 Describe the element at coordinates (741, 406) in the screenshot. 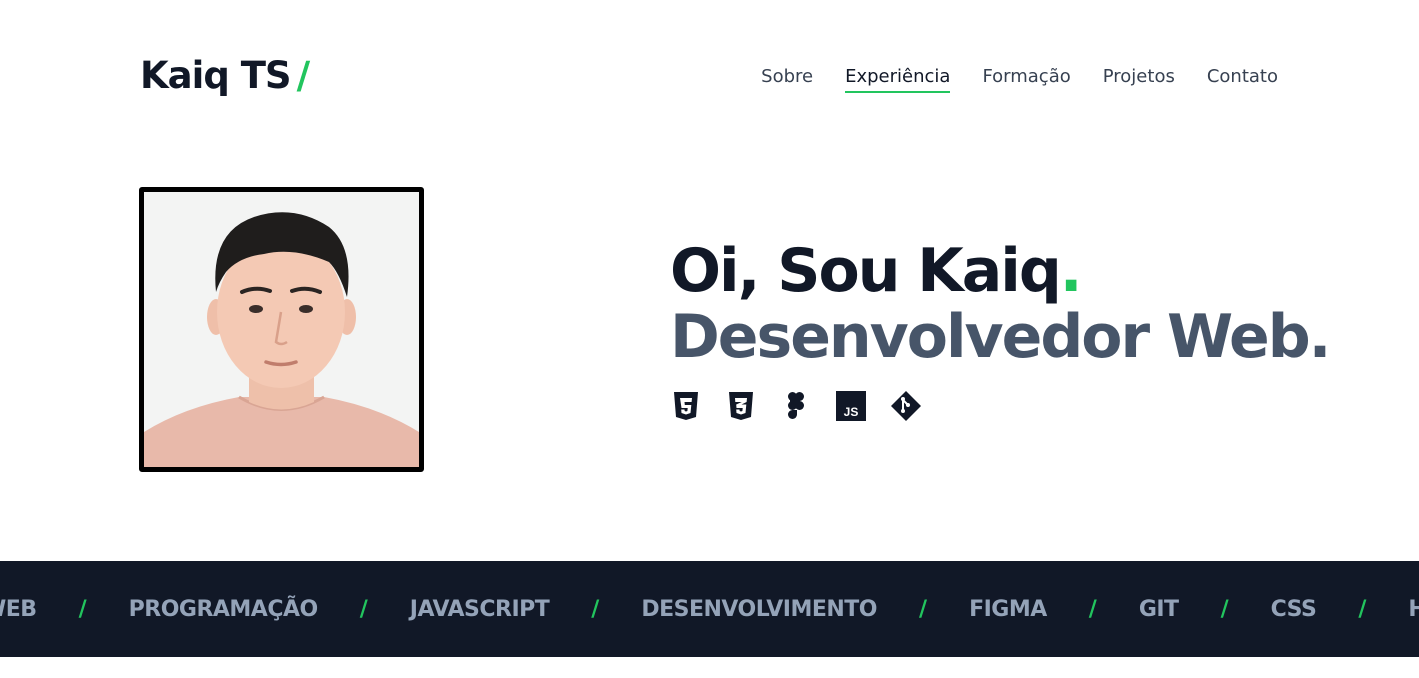

I see `css3-icon` at that location.